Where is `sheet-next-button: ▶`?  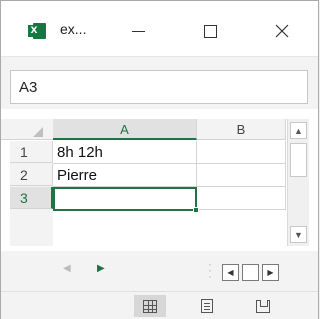
sheet-next-button: ▶ is located at coordinates (101, 268).